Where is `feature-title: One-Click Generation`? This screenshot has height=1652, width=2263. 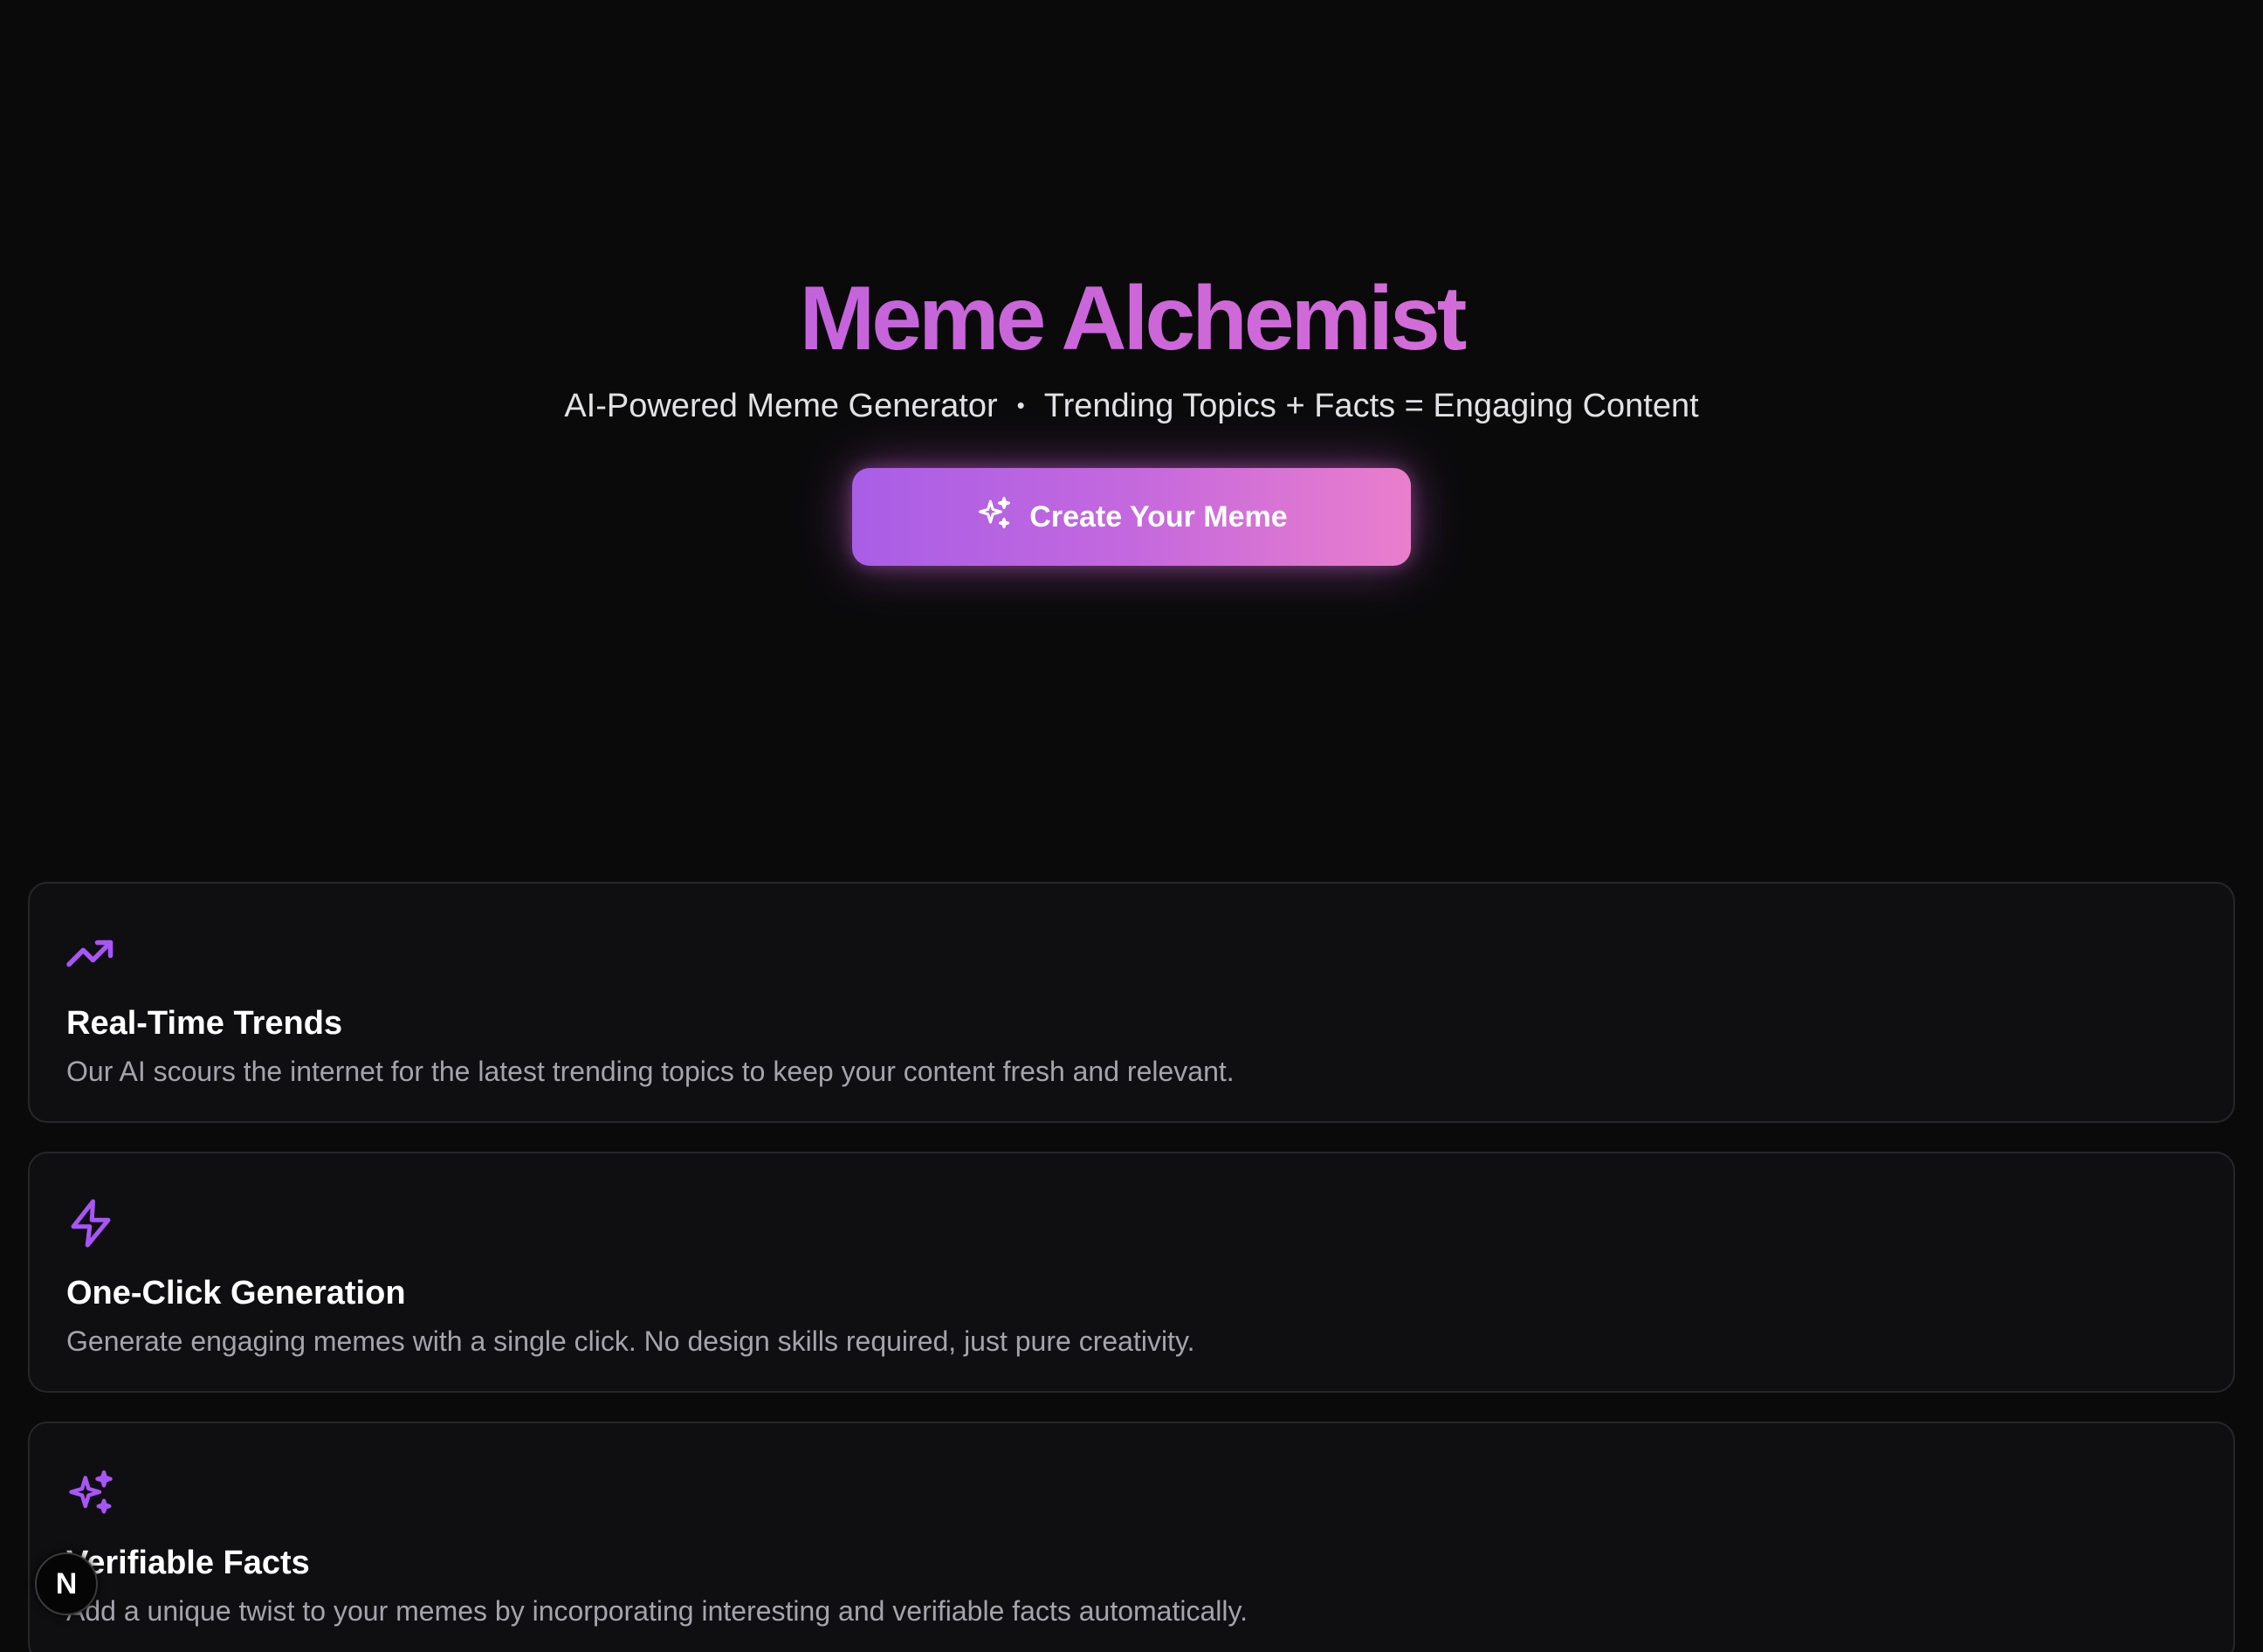
feature-title: One-Click Generation is located at coordinates (236, 1293).